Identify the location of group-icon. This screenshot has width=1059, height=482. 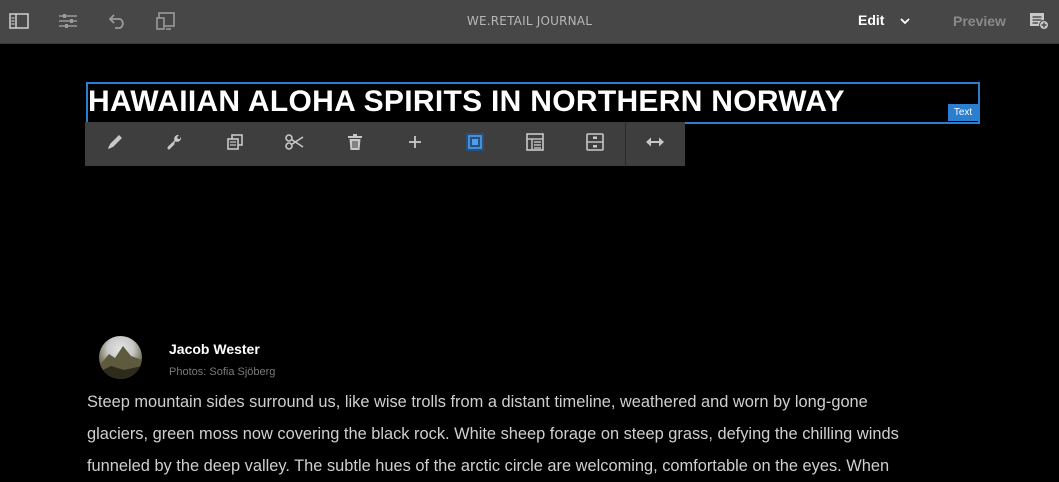
(475, 144).